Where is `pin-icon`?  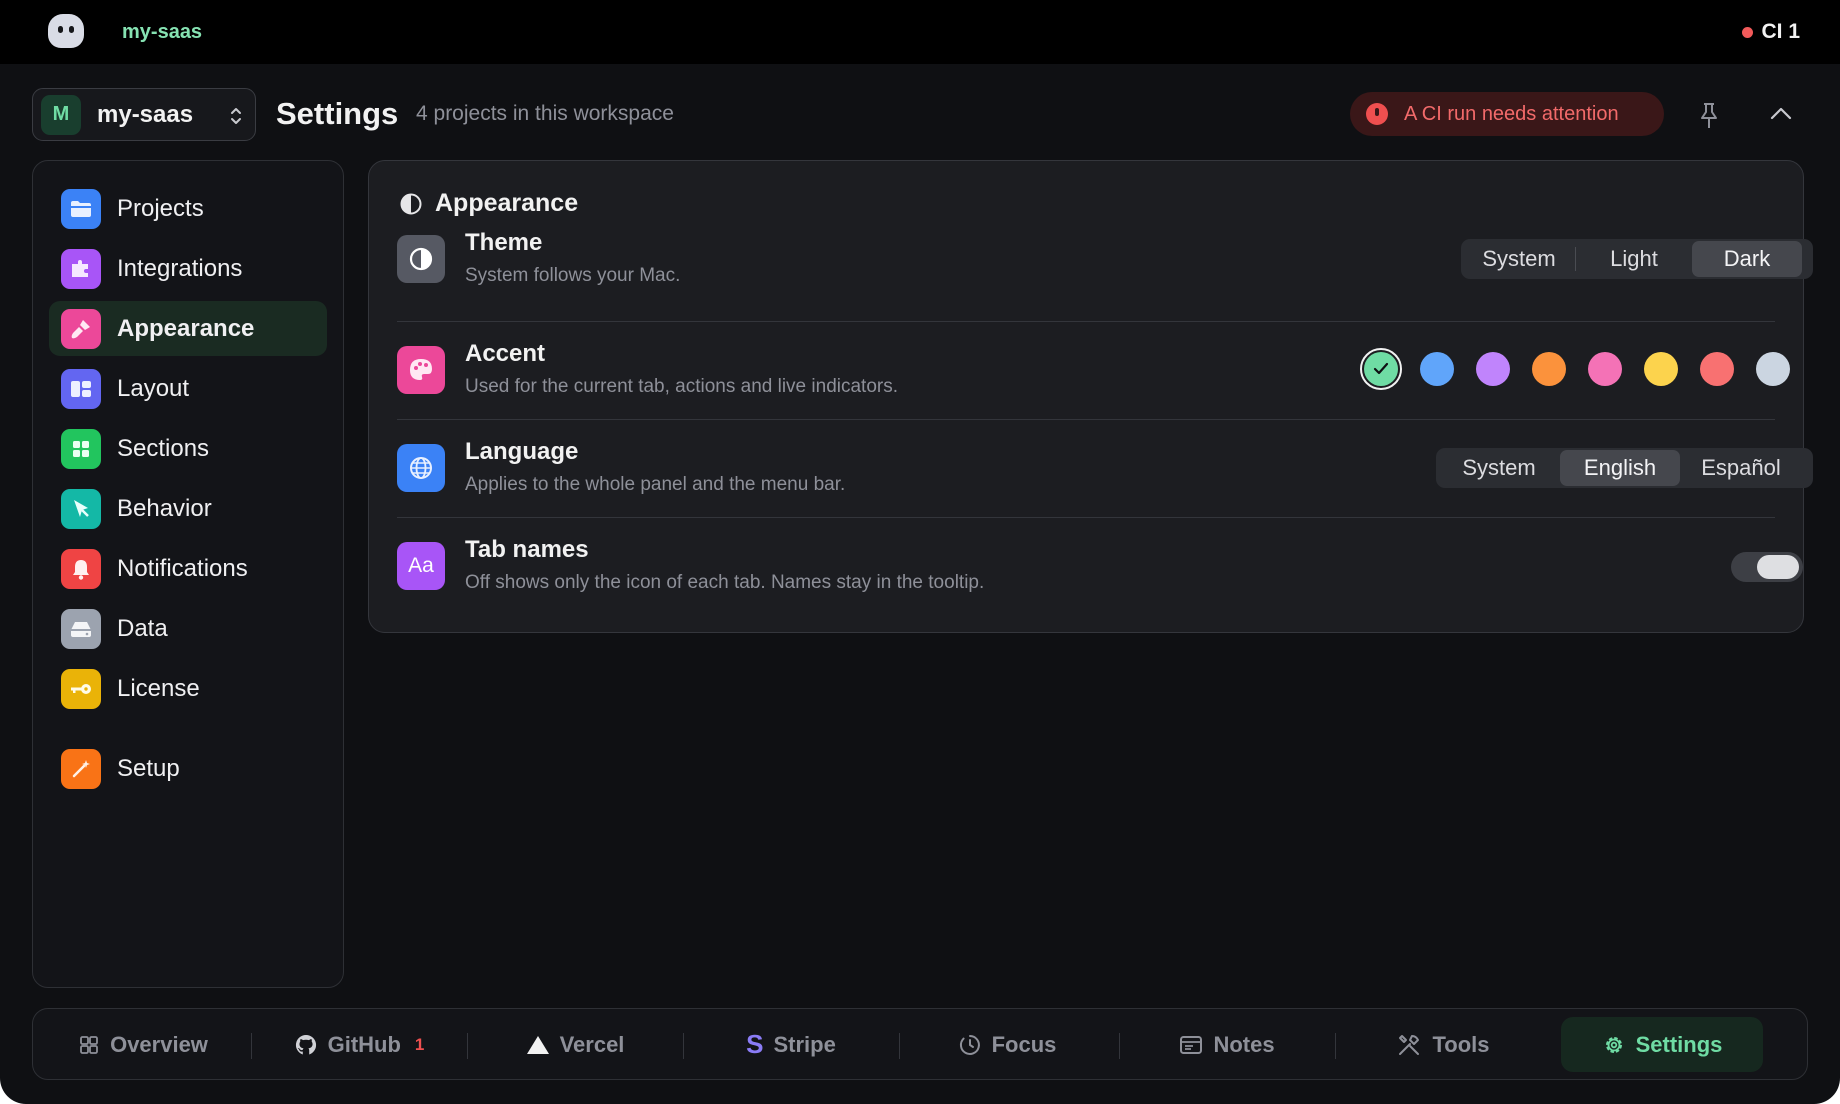
pin-icon is located at coordinates (1709, 116).